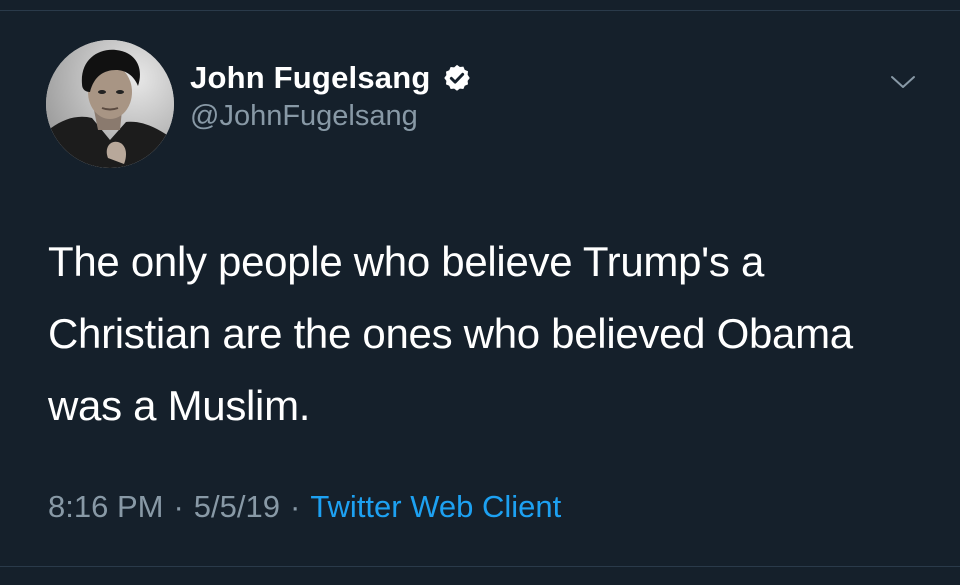 The image size is (960, 585). I want to click on avatar-photo, so click(110, 104).